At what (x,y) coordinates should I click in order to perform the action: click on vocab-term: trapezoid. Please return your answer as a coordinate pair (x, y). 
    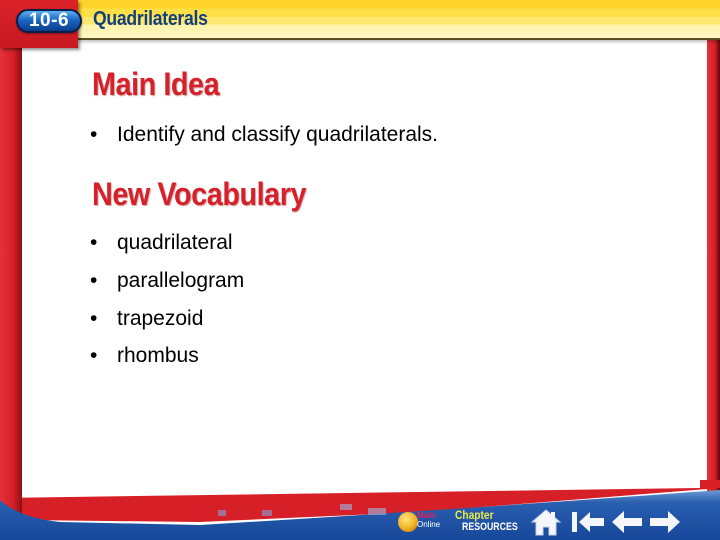
    Looking at the image, I should click on (160, 318).